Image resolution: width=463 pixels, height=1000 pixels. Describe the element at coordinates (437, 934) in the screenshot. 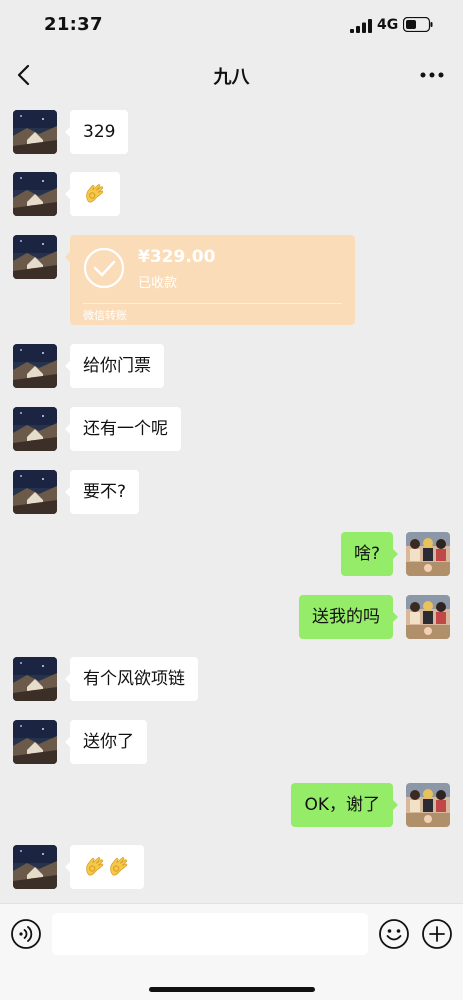

I see `plus-icon` at that location.